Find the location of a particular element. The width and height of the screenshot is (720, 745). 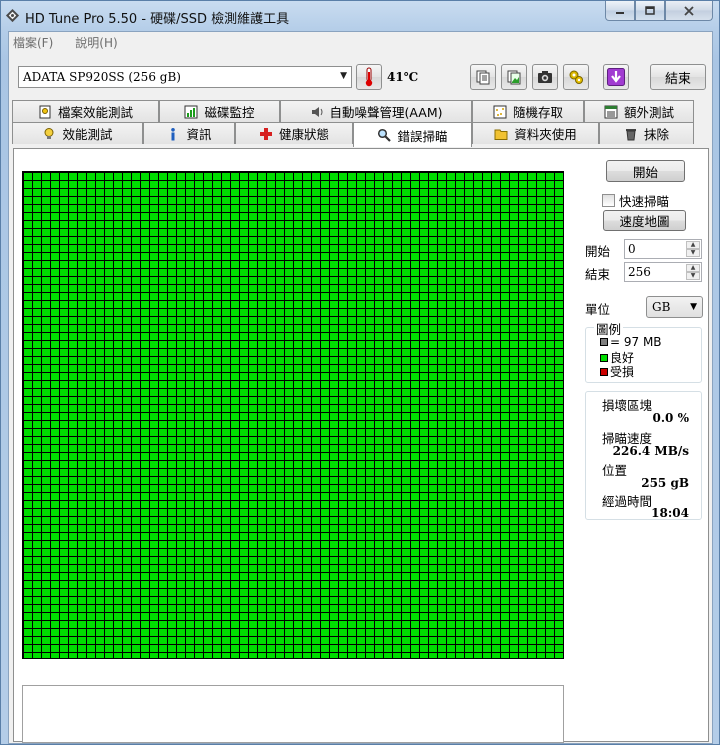

temperature-value: 41℃ is located at coordinates (403, 77).